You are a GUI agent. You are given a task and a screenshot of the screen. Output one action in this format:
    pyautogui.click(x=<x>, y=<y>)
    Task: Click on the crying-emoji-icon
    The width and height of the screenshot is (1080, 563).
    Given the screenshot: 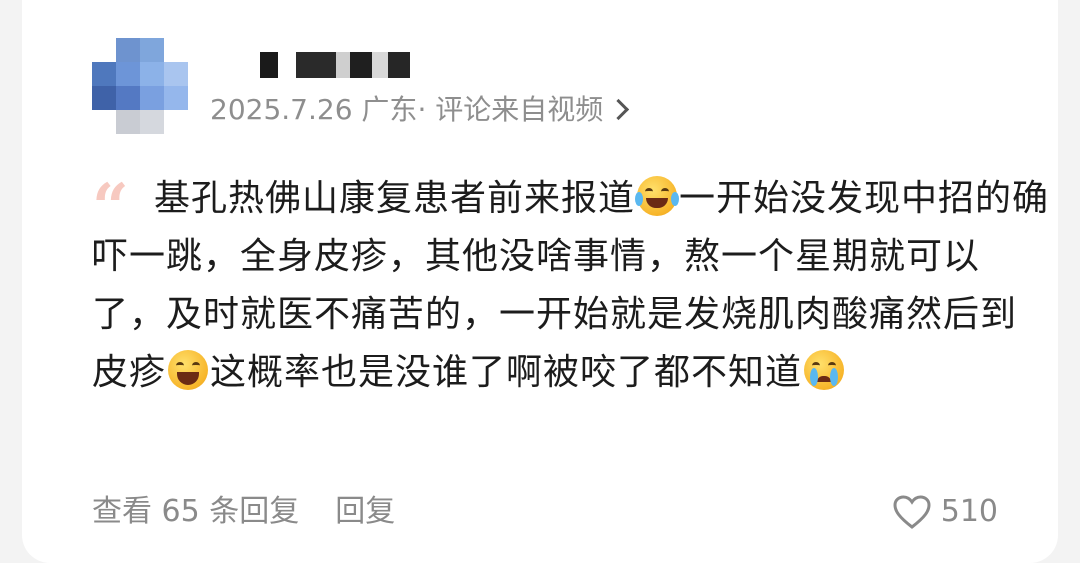 What is the action you would take?
    pyautogui.click(x=824, y=370)
    